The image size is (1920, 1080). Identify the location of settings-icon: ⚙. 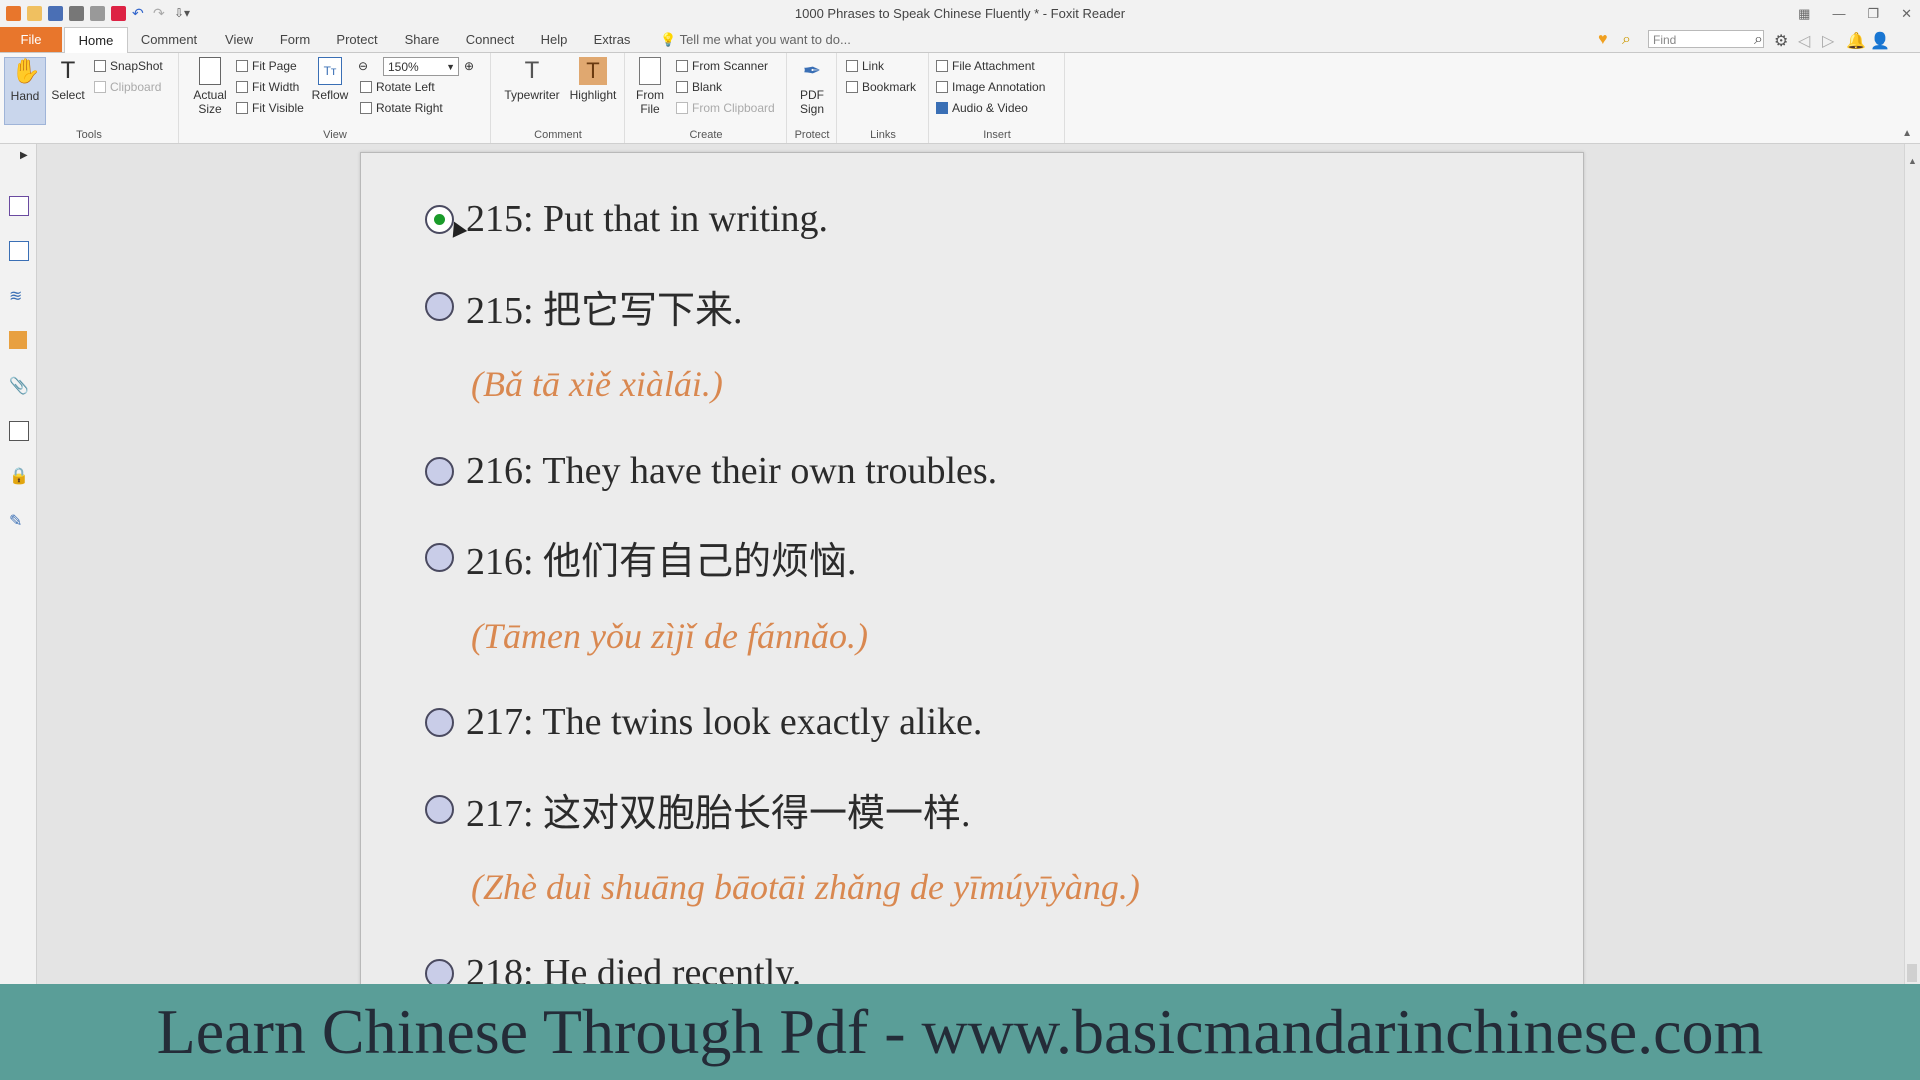
(1782, 40).